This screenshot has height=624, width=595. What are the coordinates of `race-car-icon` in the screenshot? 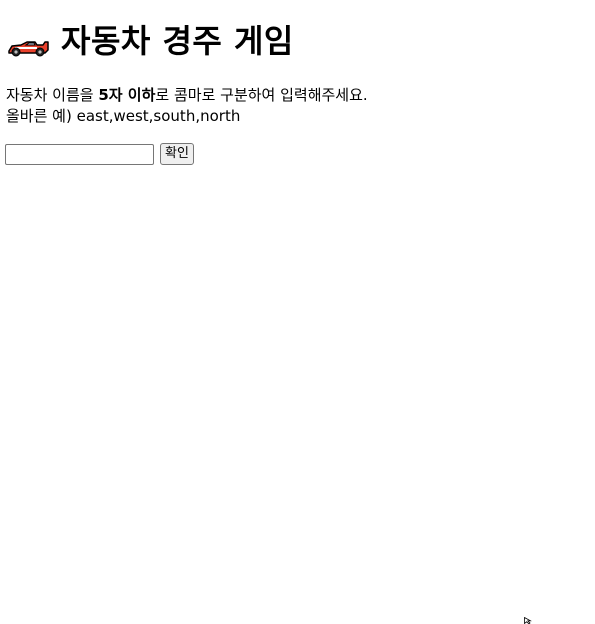 It's located at (28, 49).